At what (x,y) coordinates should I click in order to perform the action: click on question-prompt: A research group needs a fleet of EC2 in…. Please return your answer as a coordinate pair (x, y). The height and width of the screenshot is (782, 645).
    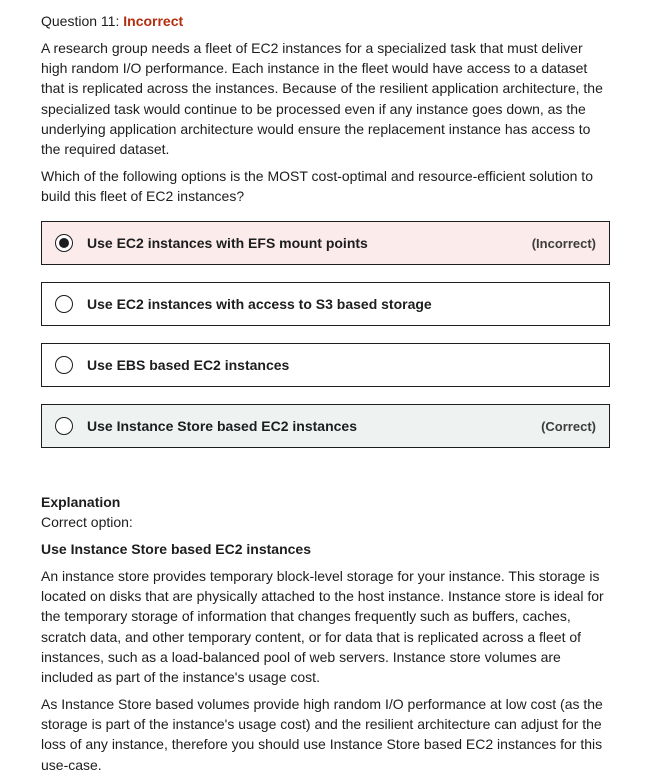
    Looking at the image, I should click on (322, 99).